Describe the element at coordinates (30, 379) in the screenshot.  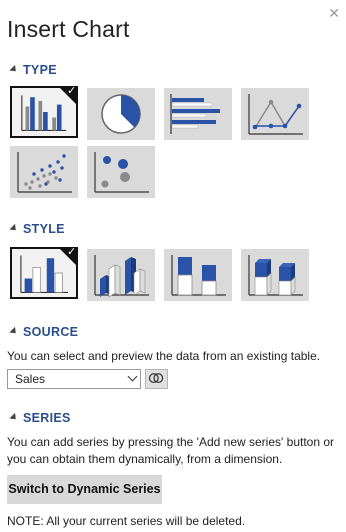
I see `source-table-value: Sales` at that location.